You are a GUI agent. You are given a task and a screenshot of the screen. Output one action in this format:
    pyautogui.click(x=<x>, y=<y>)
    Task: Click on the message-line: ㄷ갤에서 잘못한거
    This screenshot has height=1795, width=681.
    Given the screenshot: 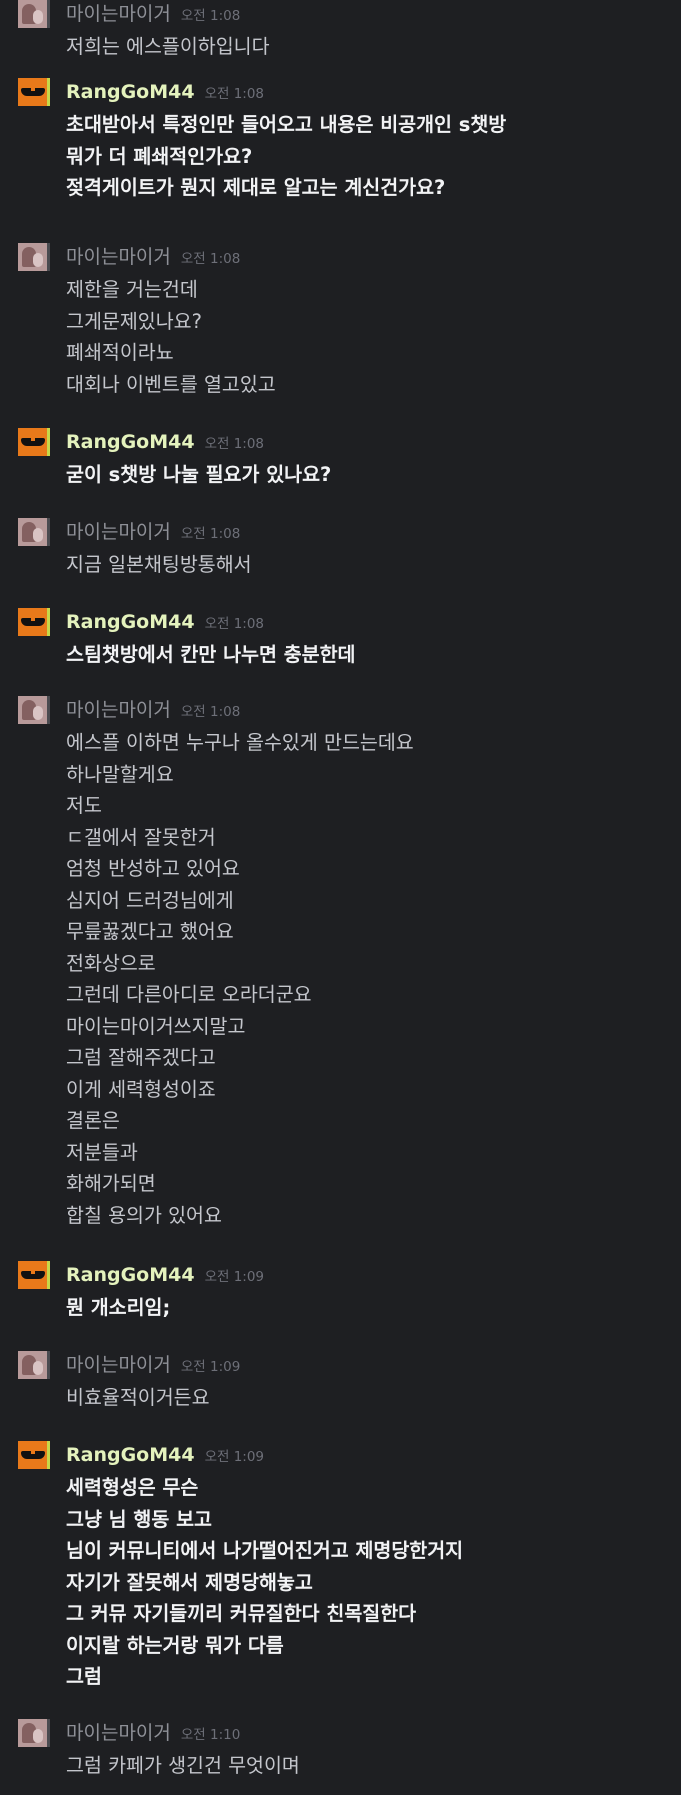 What is the action you would take?
    pyautogui.click(x=141, y=837)
    